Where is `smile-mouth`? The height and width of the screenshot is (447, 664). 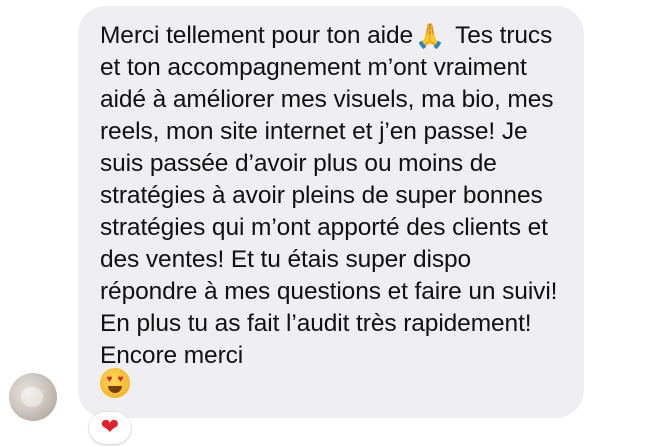 smile-mouth is located at coordinates (115, 389).